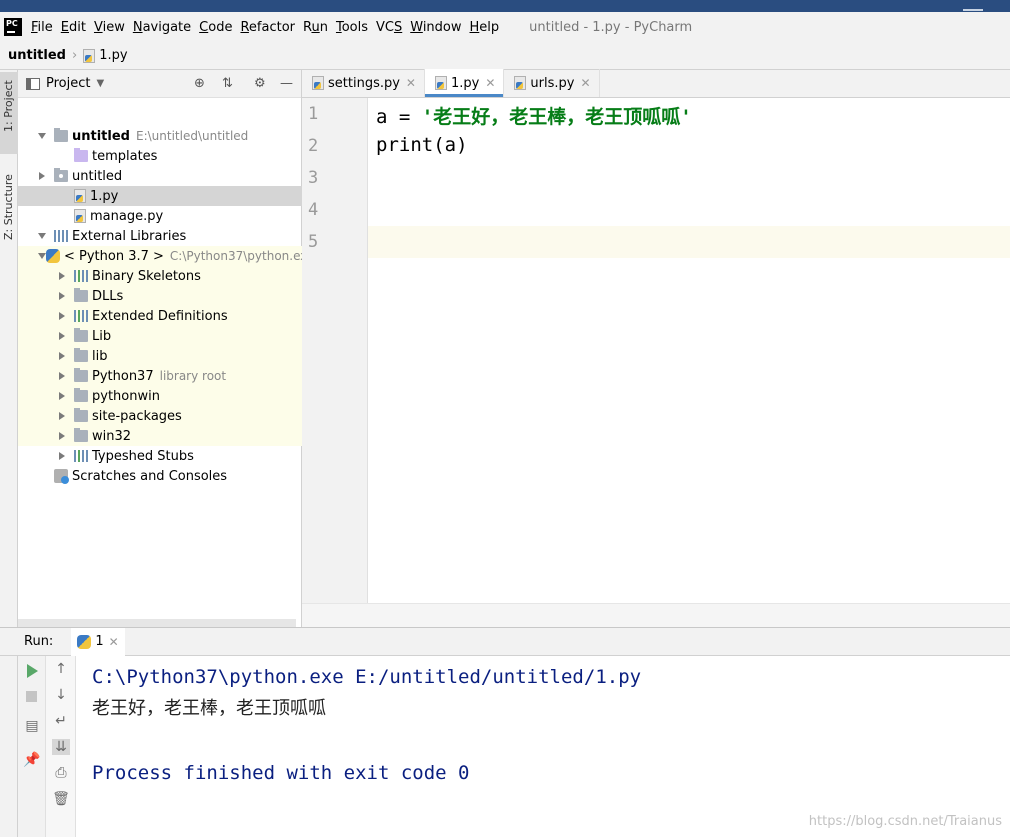  What do you see at coordinates (199, 83) in the screenshot?
I see `locate-target-icon: ⊕` at bounding box center [199, 83].